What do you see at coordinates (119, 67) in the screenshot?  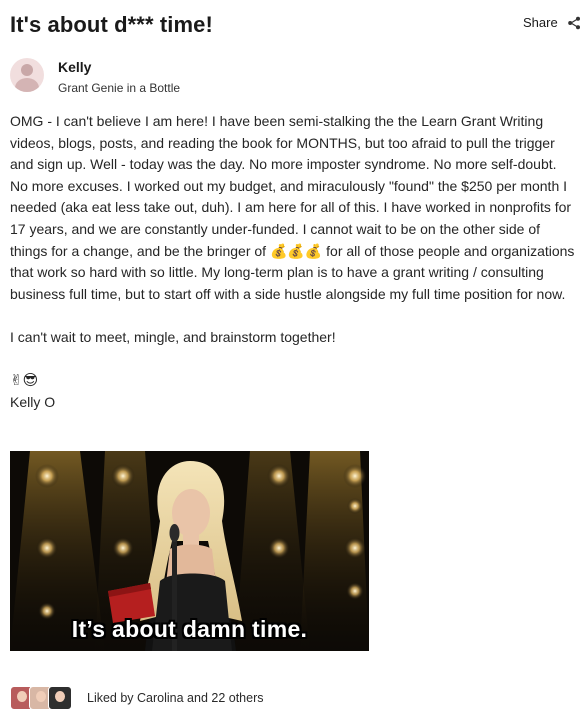 I see `author-name: Kelly` at bounding box center [119, 67].